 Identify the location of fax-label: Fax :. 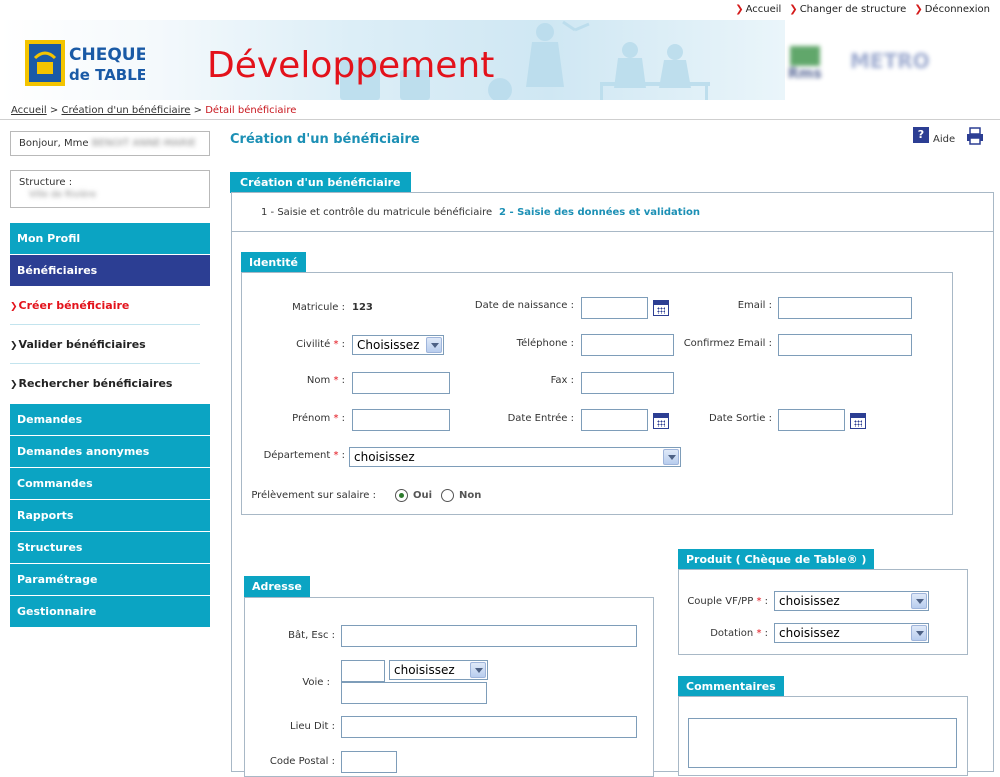
(562, 380).